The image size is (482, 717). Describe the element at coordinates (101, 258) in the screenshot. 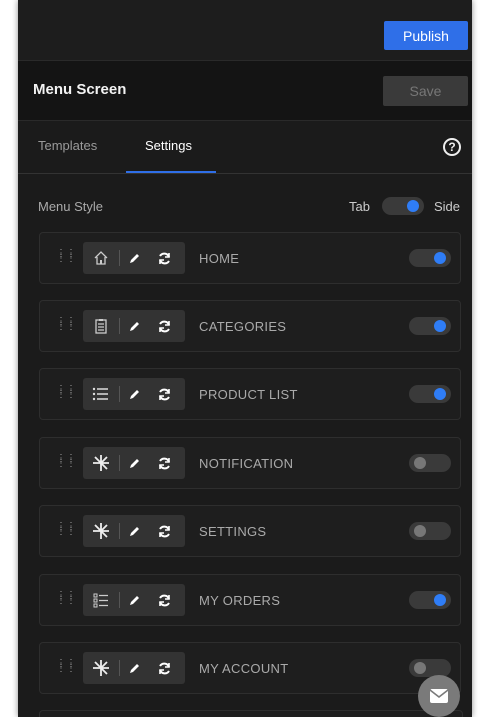

I see `home-icon` at that location.